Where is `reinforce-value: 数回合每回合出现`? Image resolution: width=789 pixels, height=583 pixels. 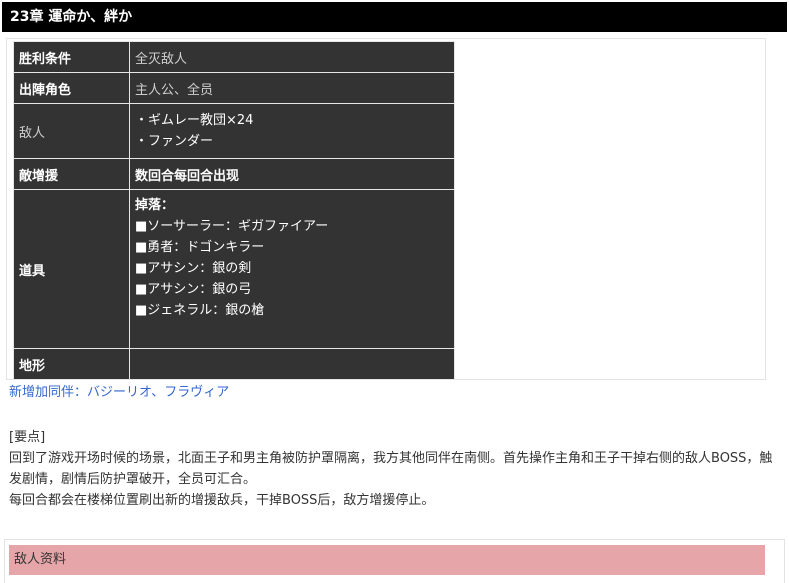 reinforce-value: 数回合每回合出现 is located at coordinates (292, 174).